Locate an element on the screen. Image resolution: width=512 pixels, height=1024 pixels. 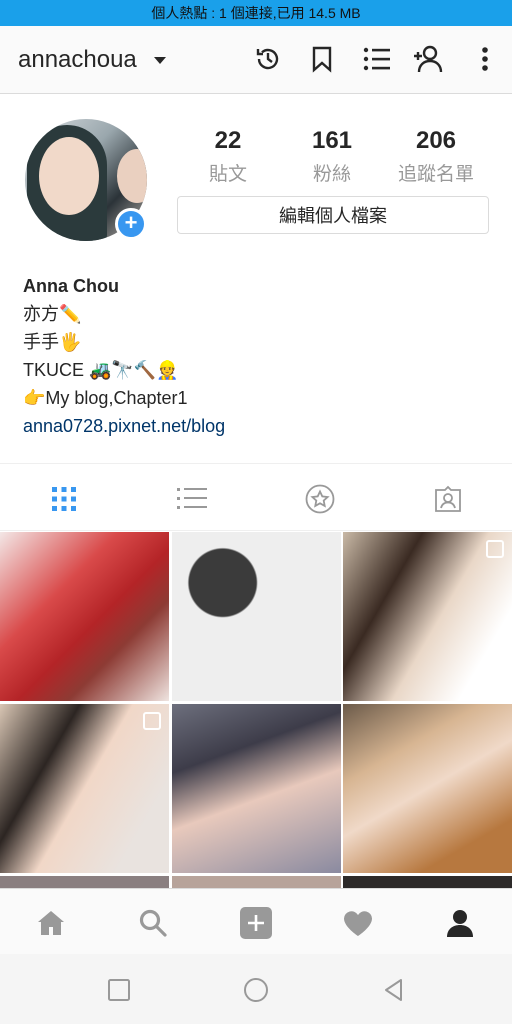
back-icon is located at coordinates (394, 990).